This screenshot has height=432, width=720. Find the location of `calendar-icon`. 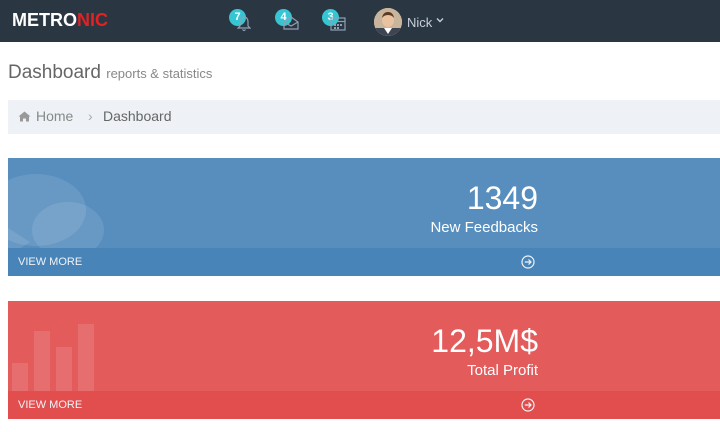

calendar-icon is located at coordinates (338, 24).